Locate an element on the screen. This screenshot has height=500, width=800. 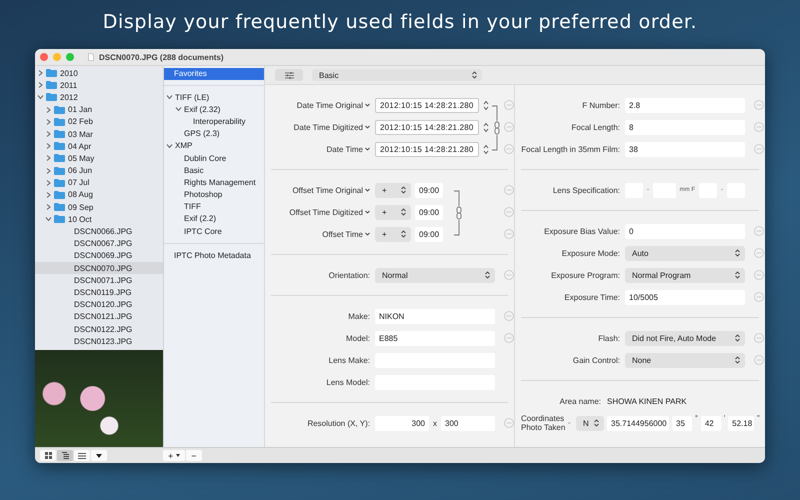
text-field: 2.8 is located at coordinates (685, 105).